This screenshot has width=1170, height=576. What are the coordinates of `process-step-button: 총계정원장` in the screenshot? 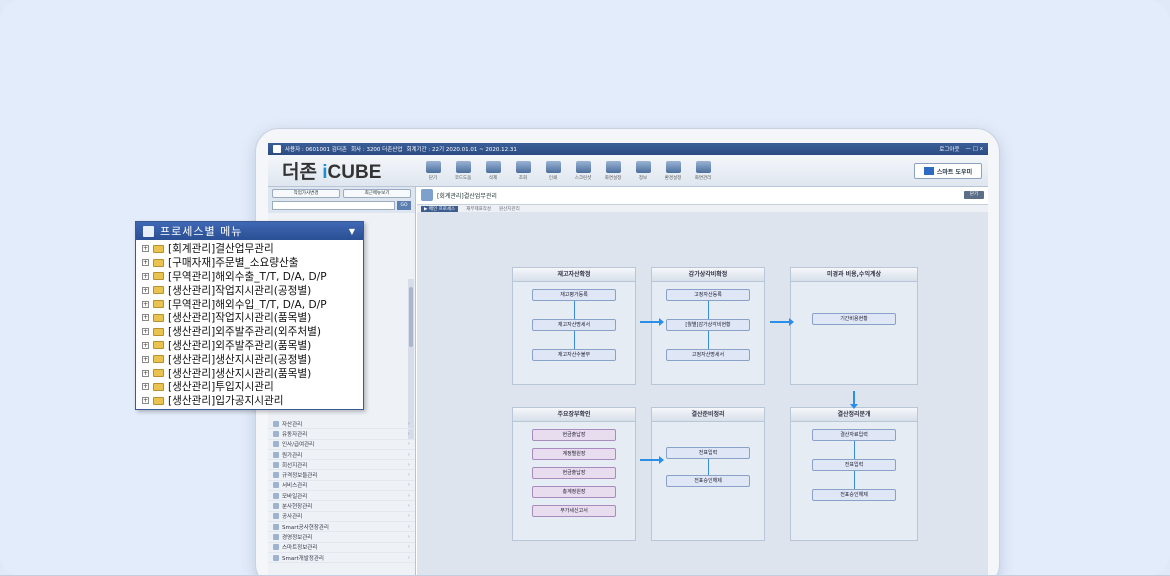 It's located at (574, 492).